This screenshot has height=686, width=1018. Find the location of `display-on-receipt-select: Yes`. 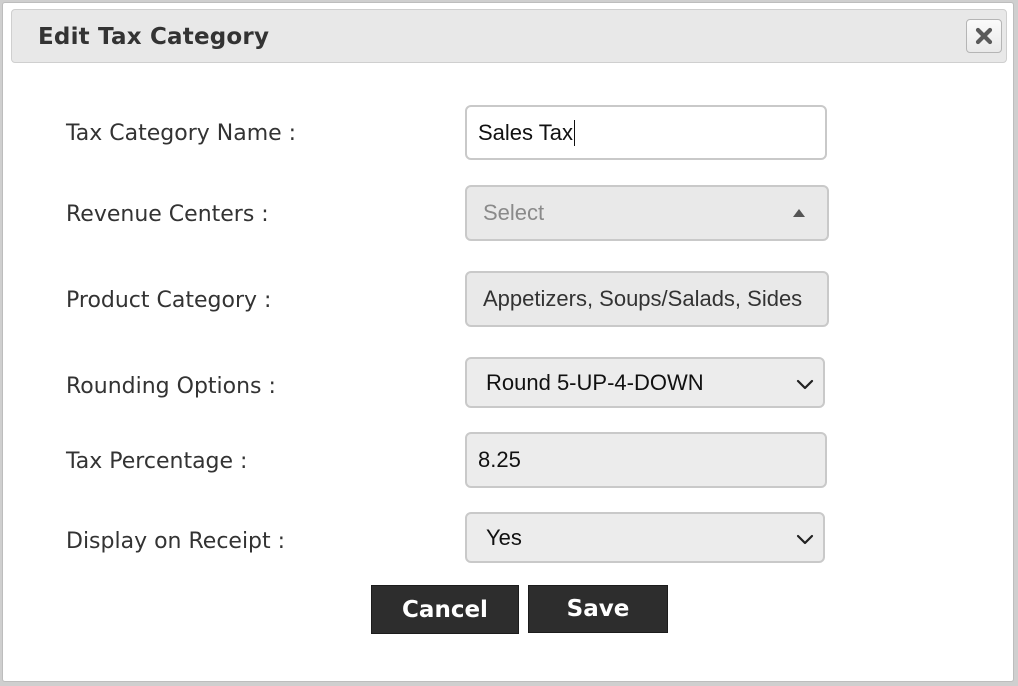

display-on-receipt-select: Yes is located at coordinates (645, 537).